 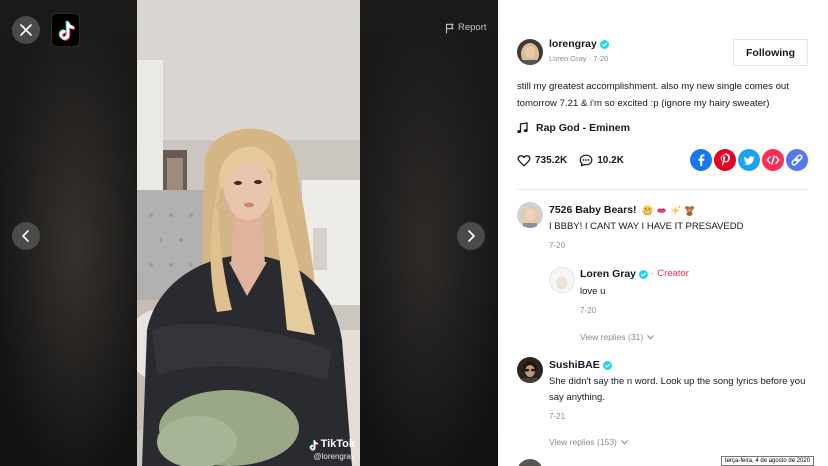 I want to click on music-link: Rap God - Eminem, so click(x=573, y=128).